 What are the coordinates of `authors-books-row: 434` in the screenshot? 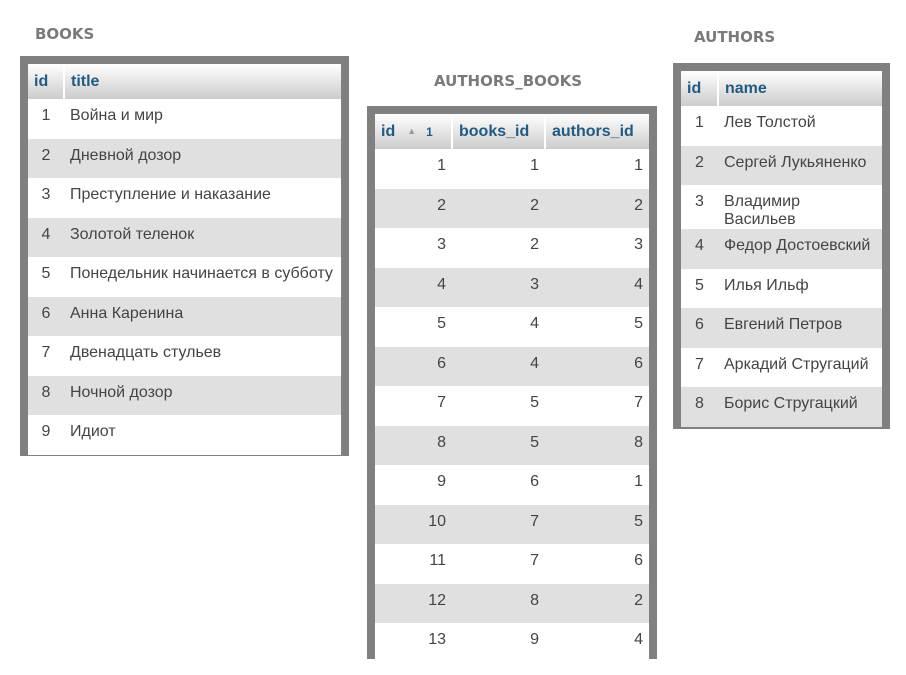 It's located at (512, 287).